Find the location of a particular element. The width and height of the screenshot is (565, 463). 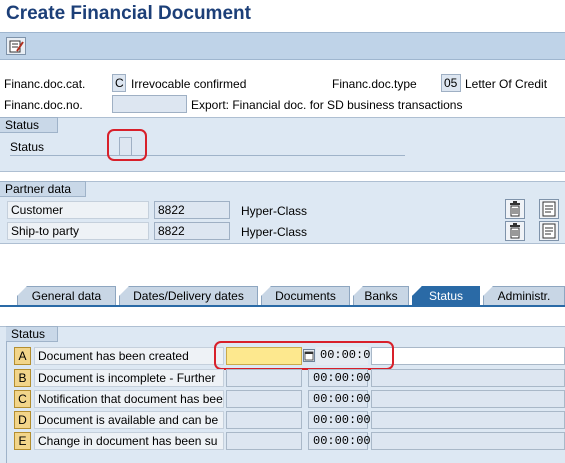

page-title: Create Financial Document is located at coordinates (128, 13).